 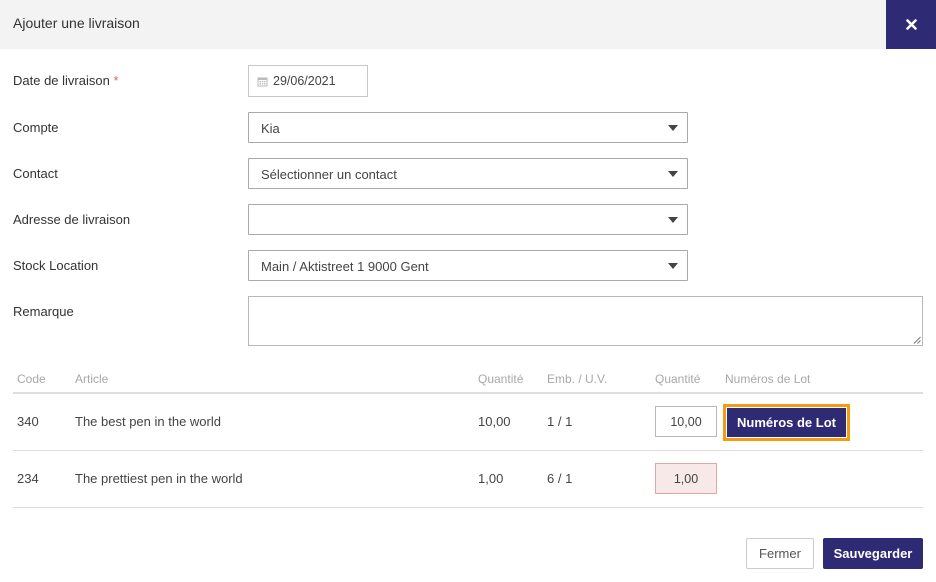 I want to click on row-packaging: 1 / 1, so click(x=560, y=421).